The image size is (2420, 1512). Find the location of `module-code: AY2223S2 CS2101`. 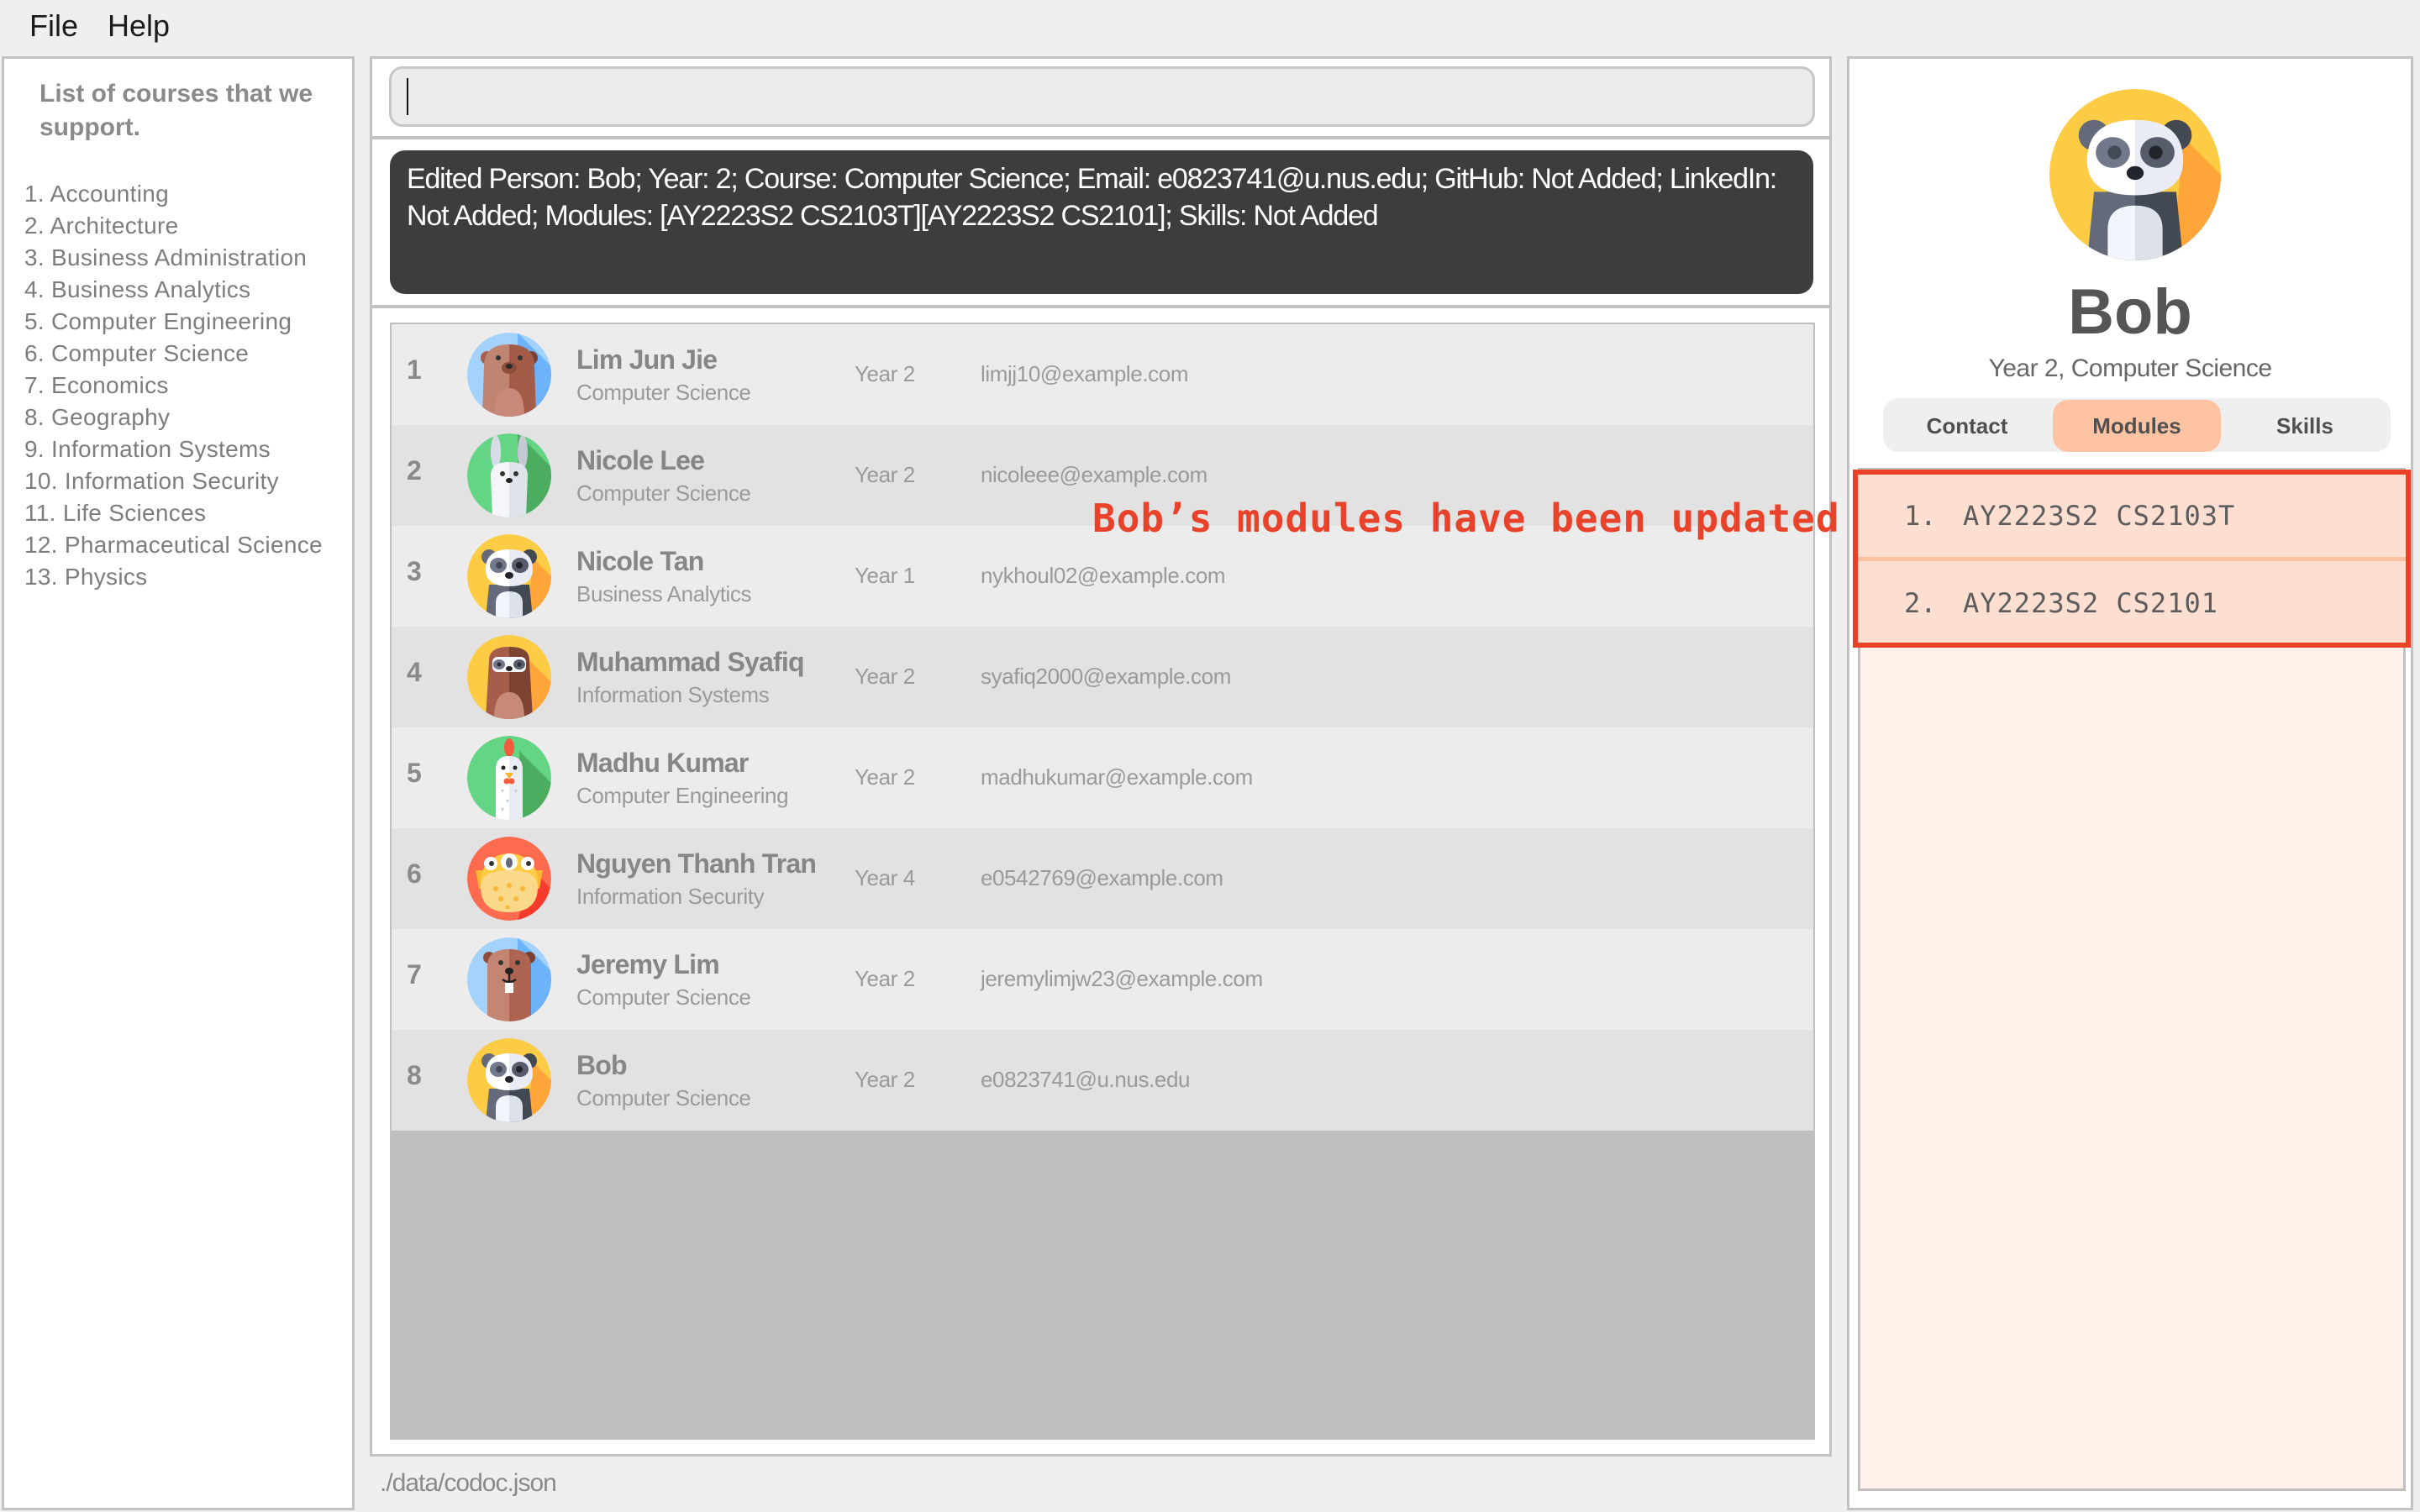

module-code: AY2223S2 CS2101 is located at coordinates (2090, 603).